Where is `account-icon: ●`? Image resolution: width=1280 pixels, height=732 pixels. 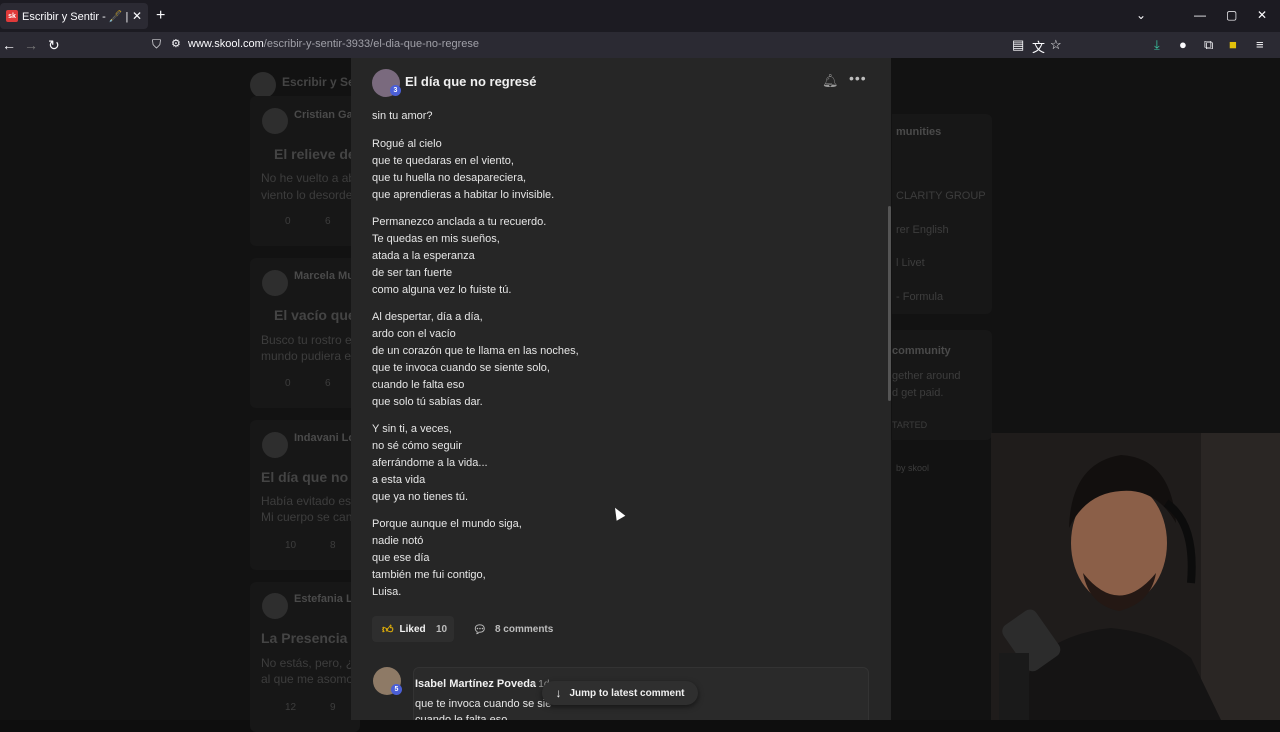
account-icon: ● is located at coordinates (1183, 44).